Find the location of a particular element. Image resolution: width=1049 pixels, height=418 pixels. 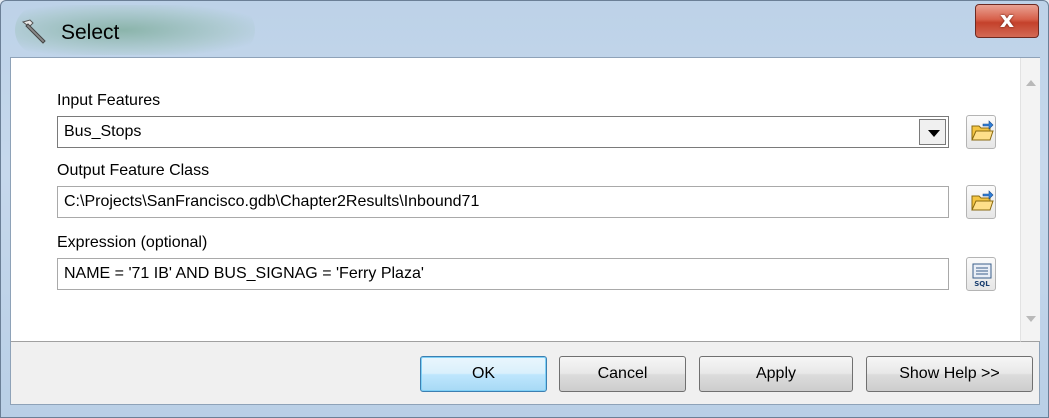

vertical-scrollbar is located at coordinates (1030, 200).